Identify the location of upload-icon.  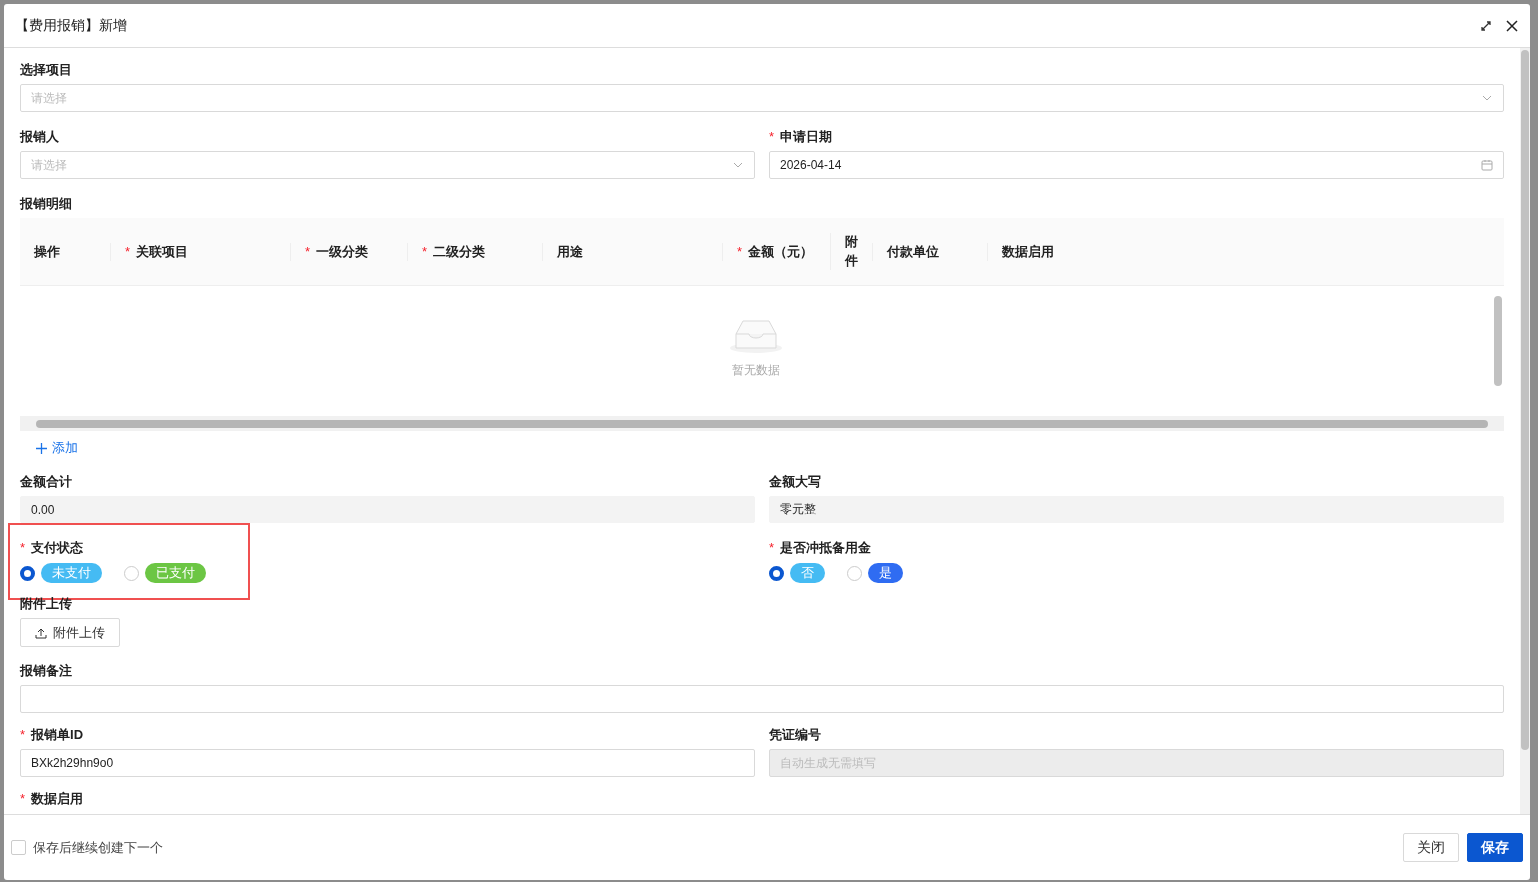
(41, 632).